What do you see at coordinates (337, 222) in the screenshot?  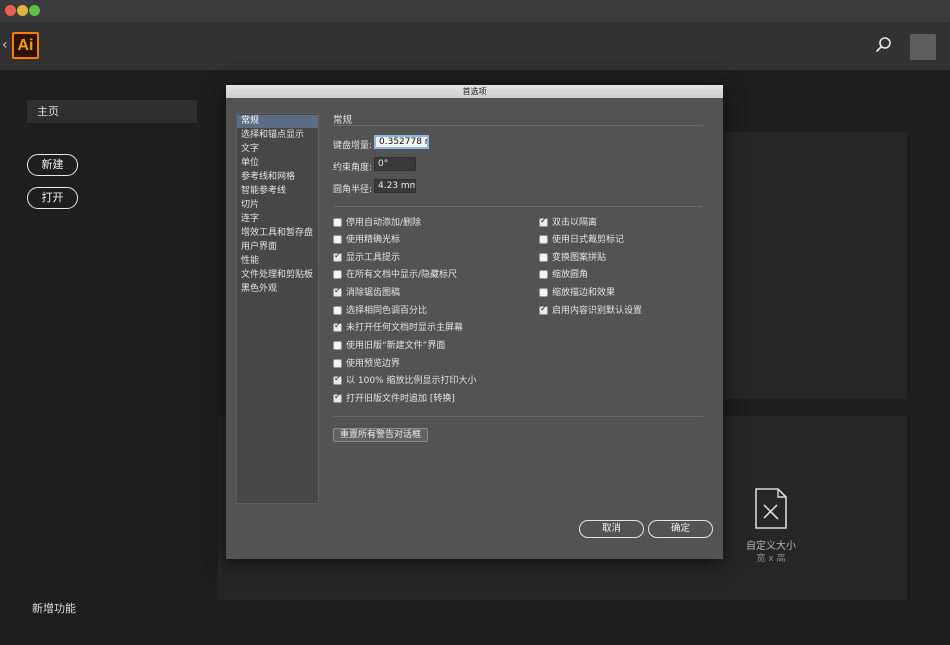 I see `disable-auto-add-delete-checkbox` at bounding box center [337, 222].